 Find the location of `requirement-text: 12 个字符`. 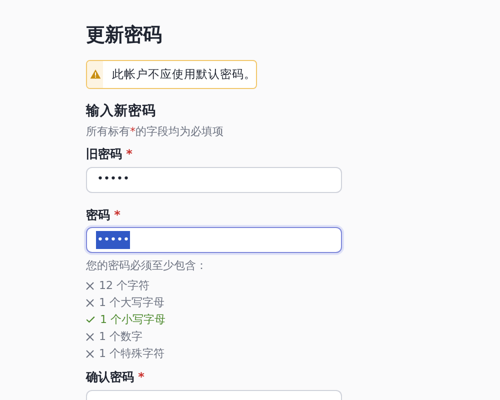

requirement-text: 12 个字符 is located at coordinates (124, 286).